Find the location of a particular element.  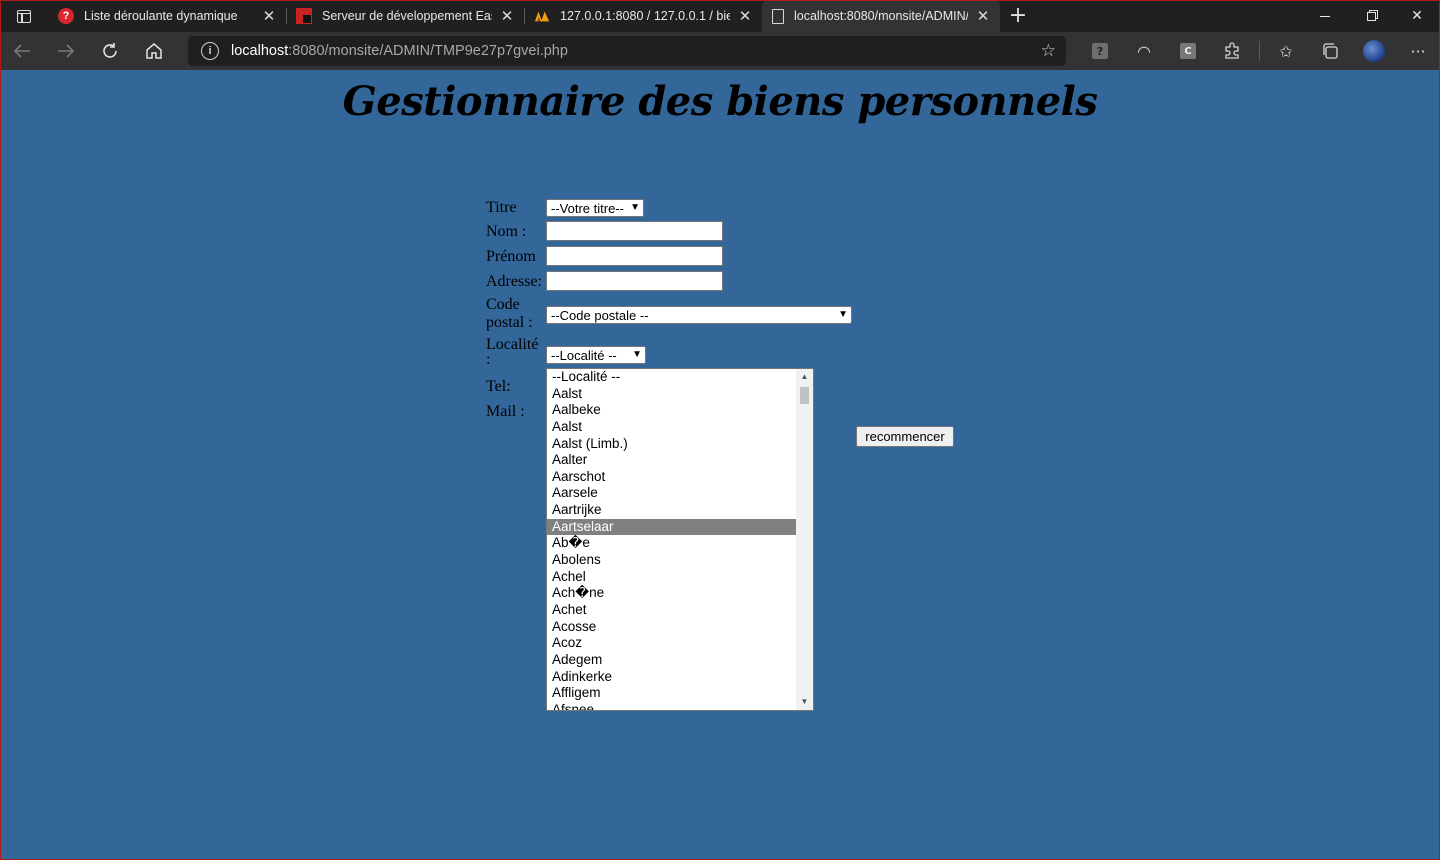

favorites-button: ✩ is located at coordinates (1286, 51).